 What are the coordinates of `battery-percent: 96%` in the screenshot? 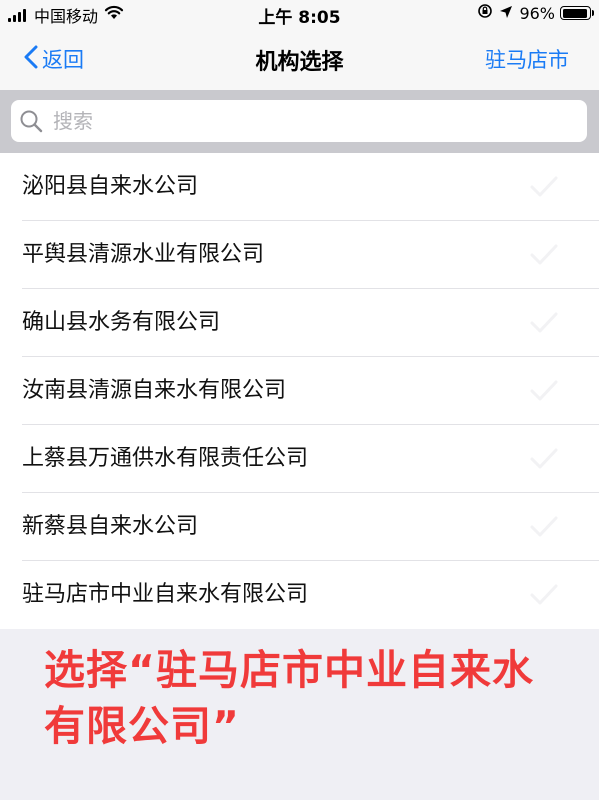 It's located at (537, 13).